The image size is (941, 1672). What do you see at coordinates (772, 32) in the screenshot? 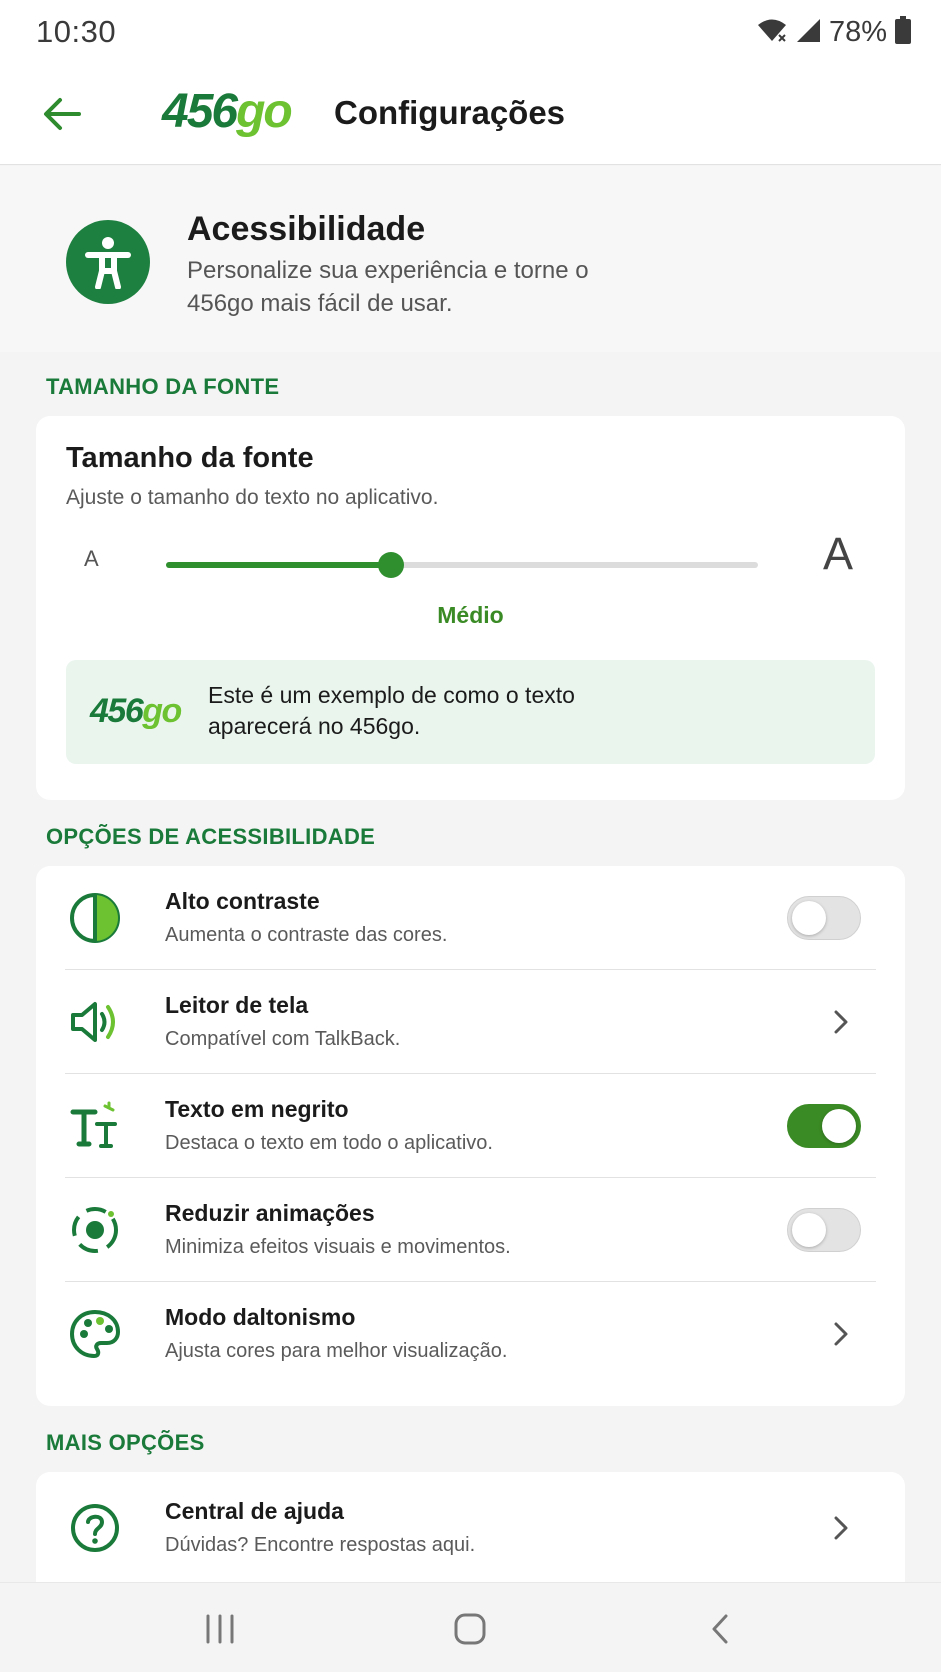
I see `wifi-icon` at bounding box center [772, 32].